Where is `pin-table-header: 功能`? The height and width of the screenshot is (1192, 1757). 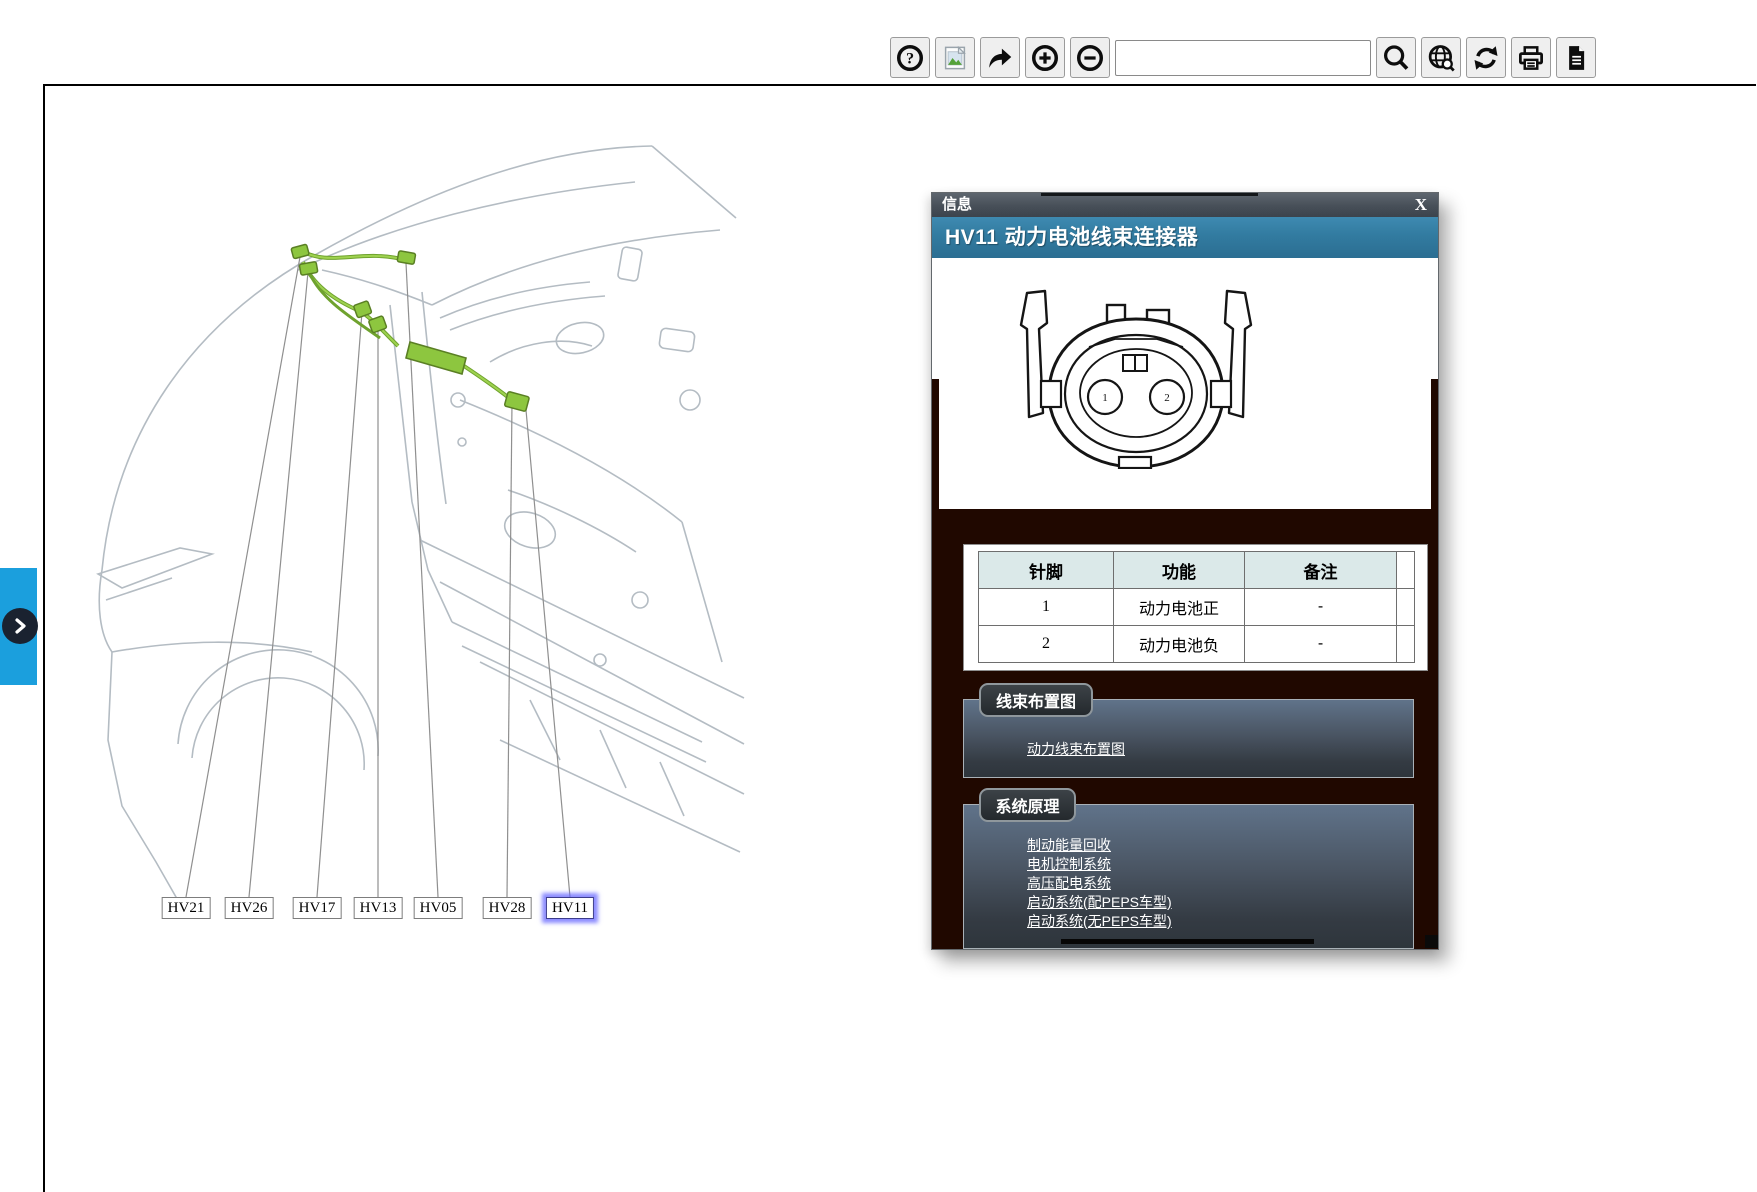
pin-table-header: 功能 is located at coordinates (1179, 570).